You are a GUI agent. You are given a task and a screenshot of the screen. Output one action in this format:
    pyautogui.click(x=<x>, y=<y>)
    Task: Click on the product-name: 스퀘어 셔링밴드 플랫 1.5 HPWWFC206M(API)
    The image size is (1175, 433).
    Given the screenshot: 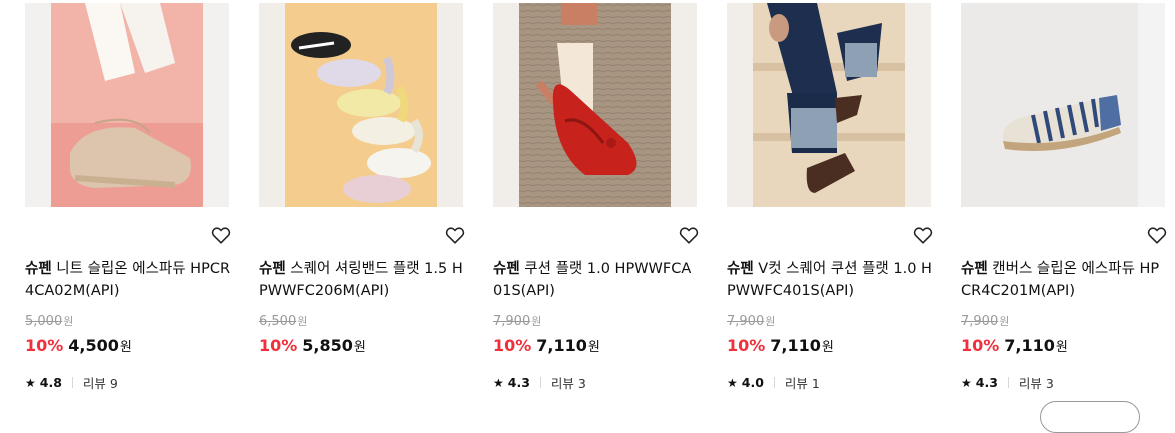 What is the action you would take?
    pyautogui.click(x=361, y=280)
    